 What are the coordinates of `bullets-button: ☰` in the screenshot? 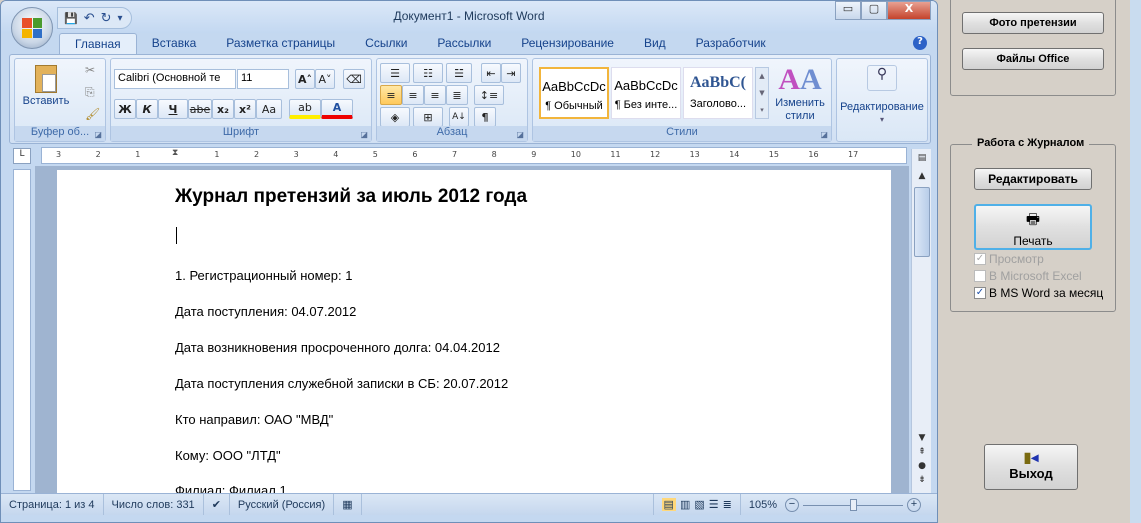 It's located at (395, 73).